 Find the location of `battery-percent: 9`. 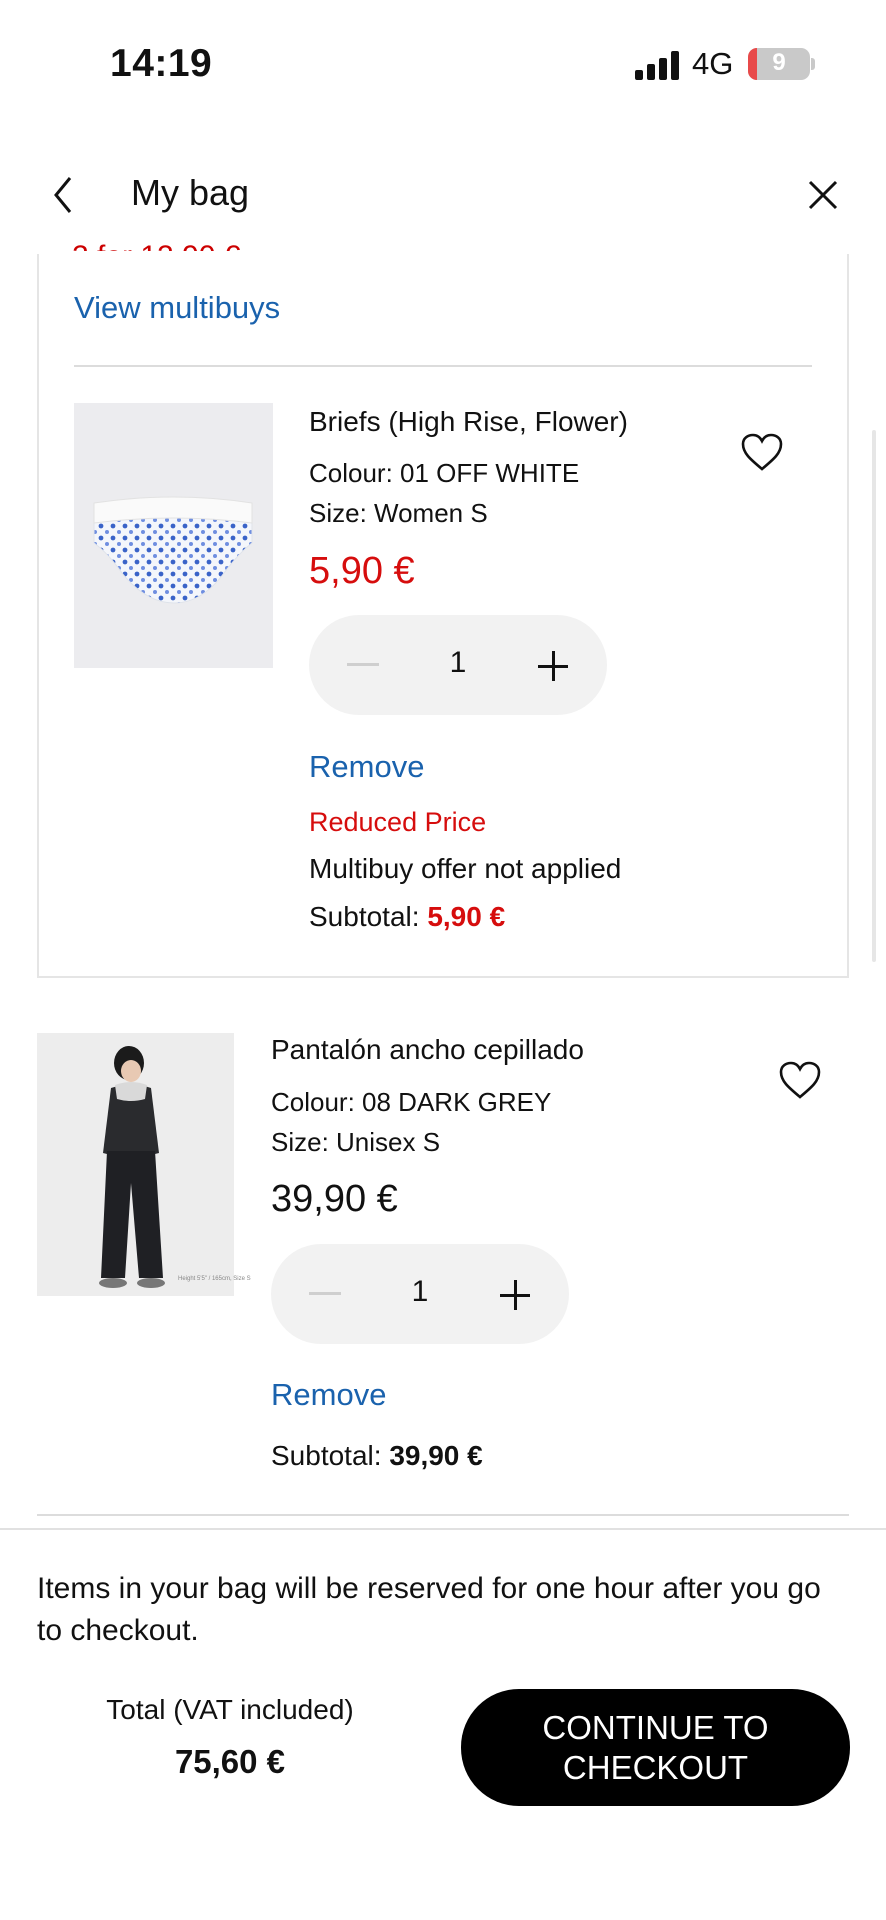

battery-percent: 9 is located at coordinates (779, 62).